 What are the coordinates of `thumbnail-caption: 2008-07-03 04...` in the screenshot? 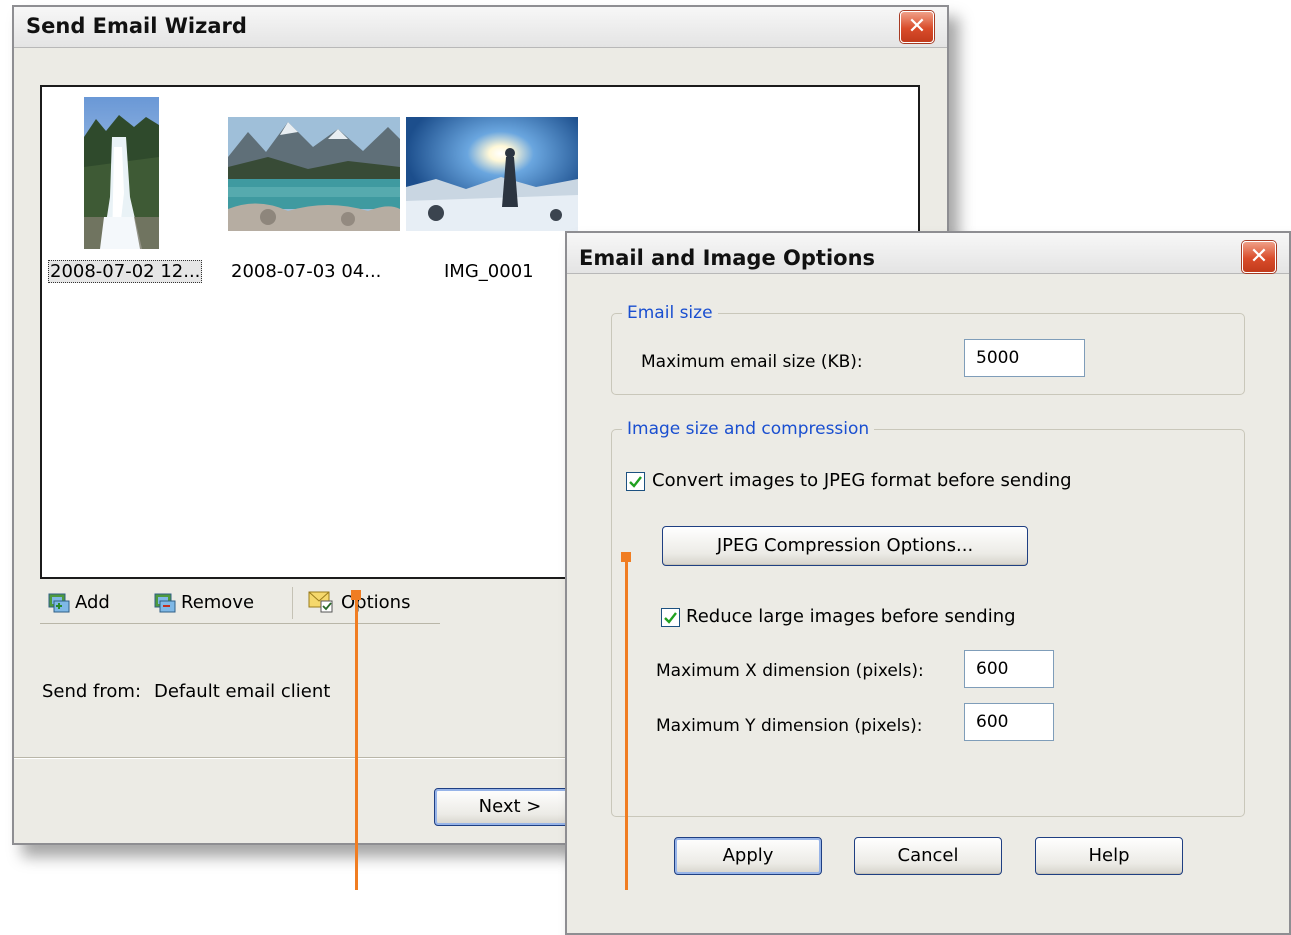 It's located at (306, 271).